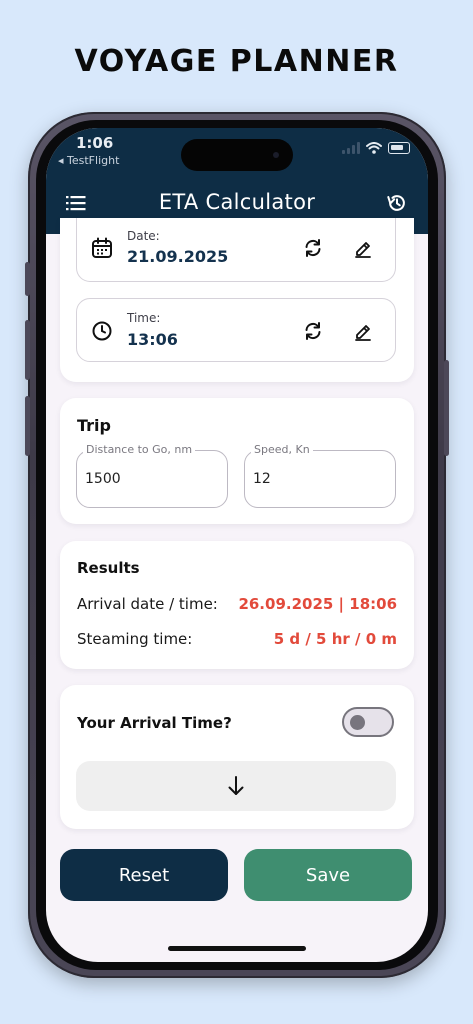  What do you see at coordinates (335, 639) in the screenshot?
I see `steaming-value: 5 d / 5 hr / 0 m` at bounding box center [335, 639].